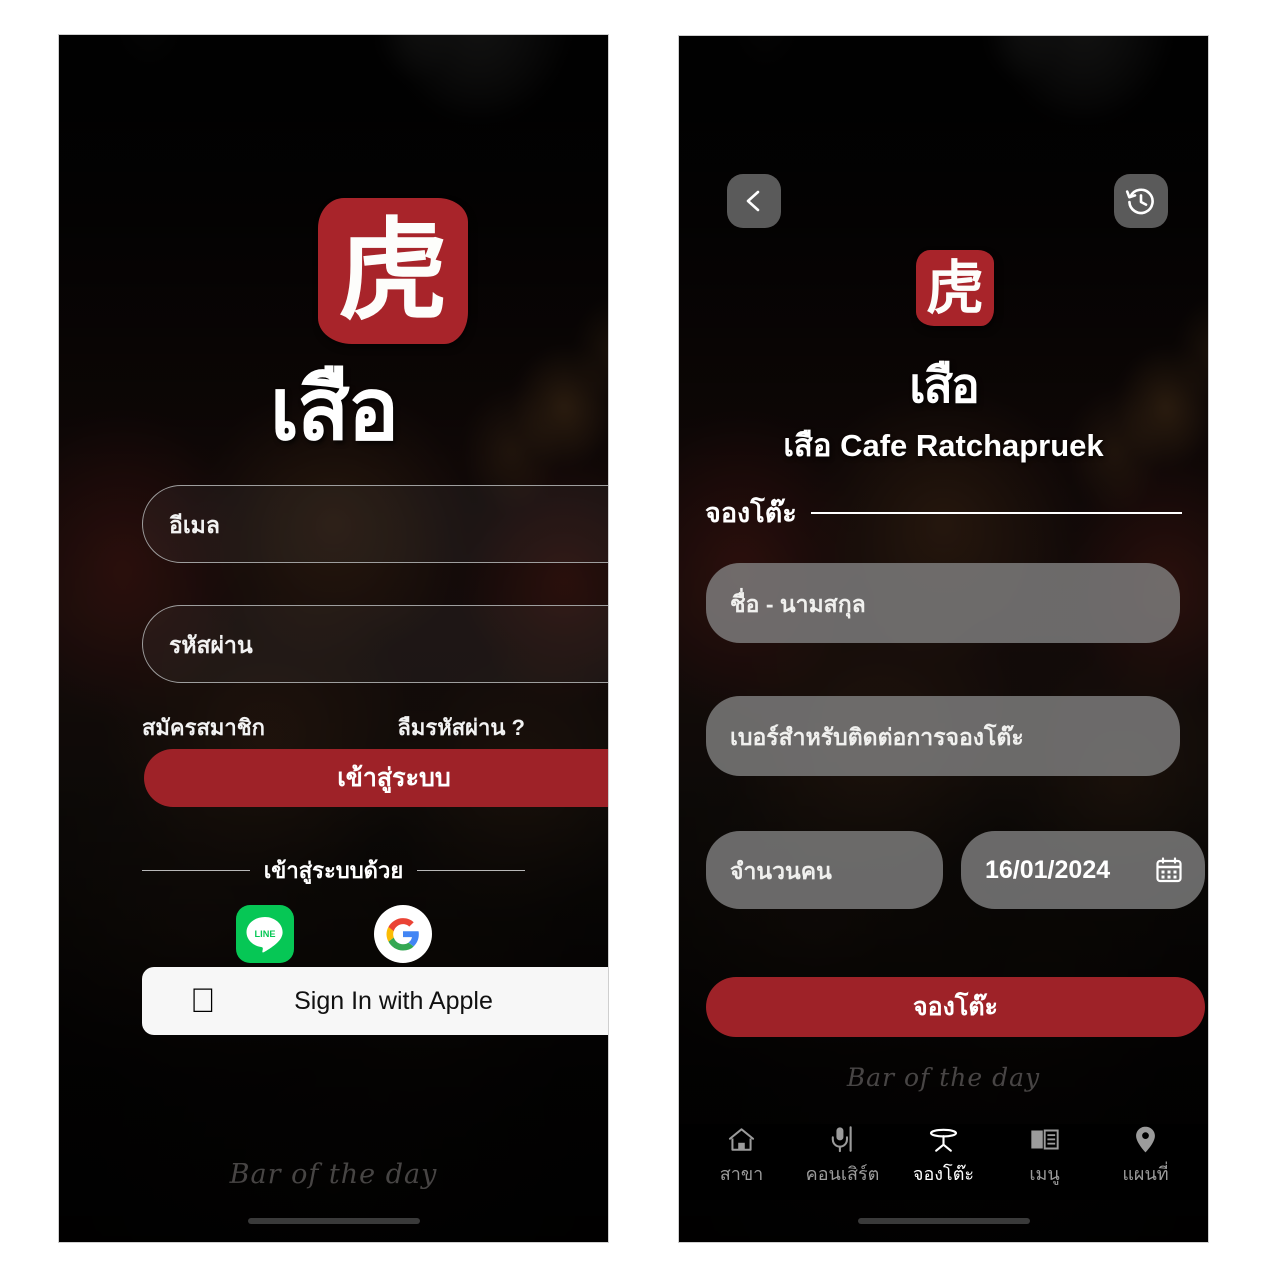 This screenshot has width=1281, height=1281. Describe the element at coordinates (1048, 869) in the screenshot. I see `date-value: 16/01/2024` at that location.